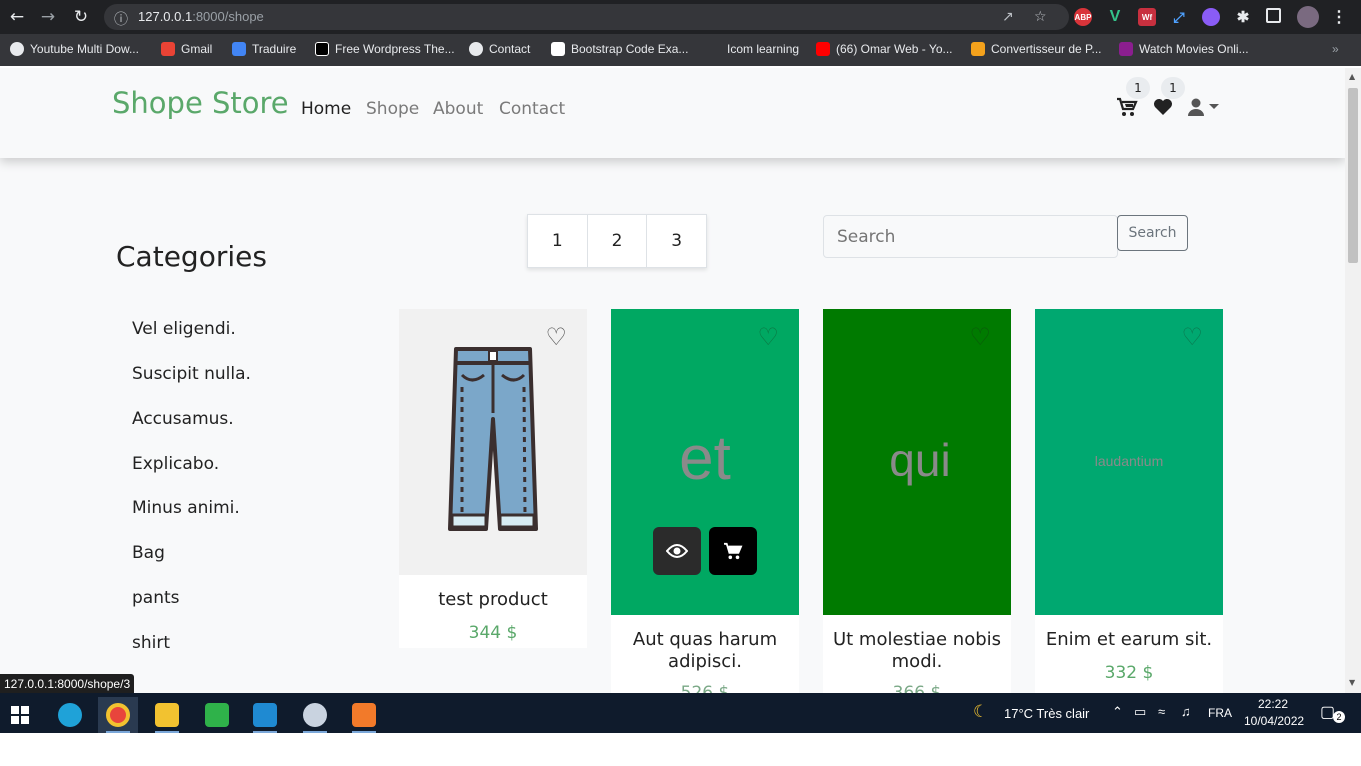 This screenshot has height=766, width=1361. Describe the element at coordinates (315, 715) in the screenshot. I see `app-icon` at that location.